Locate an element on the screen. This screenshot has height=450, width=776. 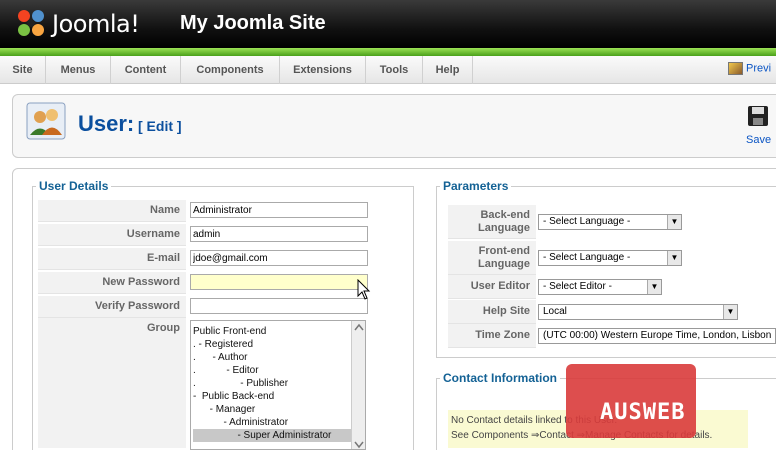
email-label: E-mail is located at coordinates (112, 259).